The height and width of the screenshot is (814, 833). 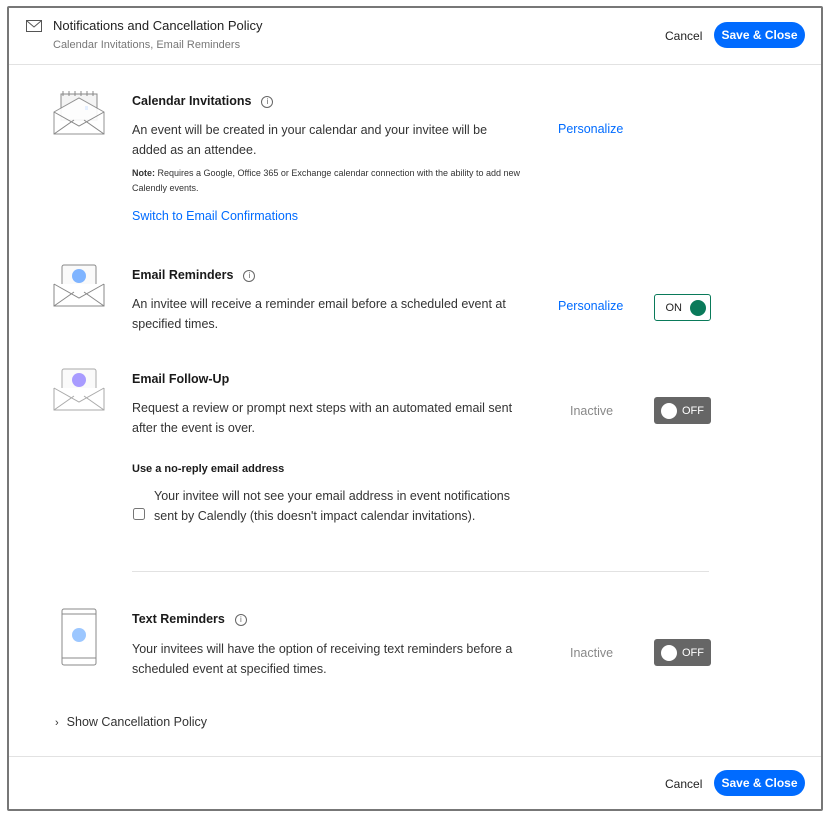 What do you see at coordinates (415, 782) in the screenshot?
I see `panel-footer: Cancel Save & Close` at bounding box center [415, 782].